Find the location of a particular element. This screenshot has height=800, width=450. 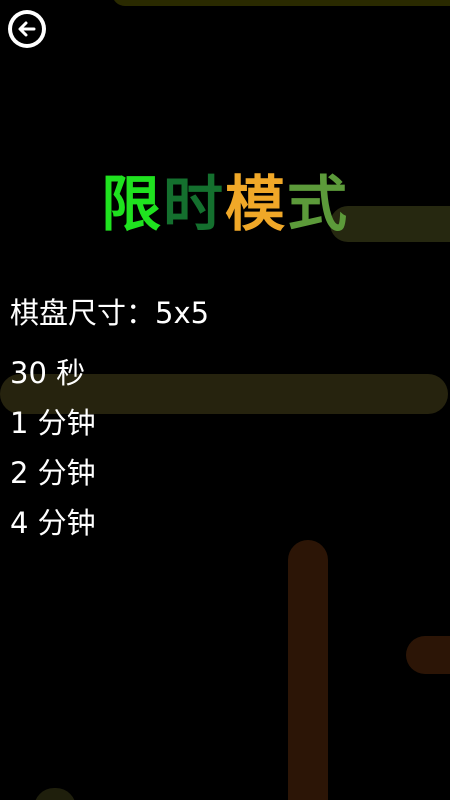

back-arrow-icon is located at coordinates (27, 29).